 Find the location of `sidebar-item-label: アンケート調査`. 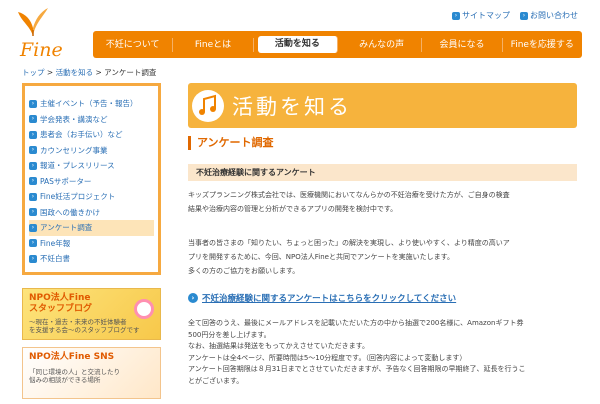

sidebar-item-label: アンケート調査 is located at coordinates (66, 228).